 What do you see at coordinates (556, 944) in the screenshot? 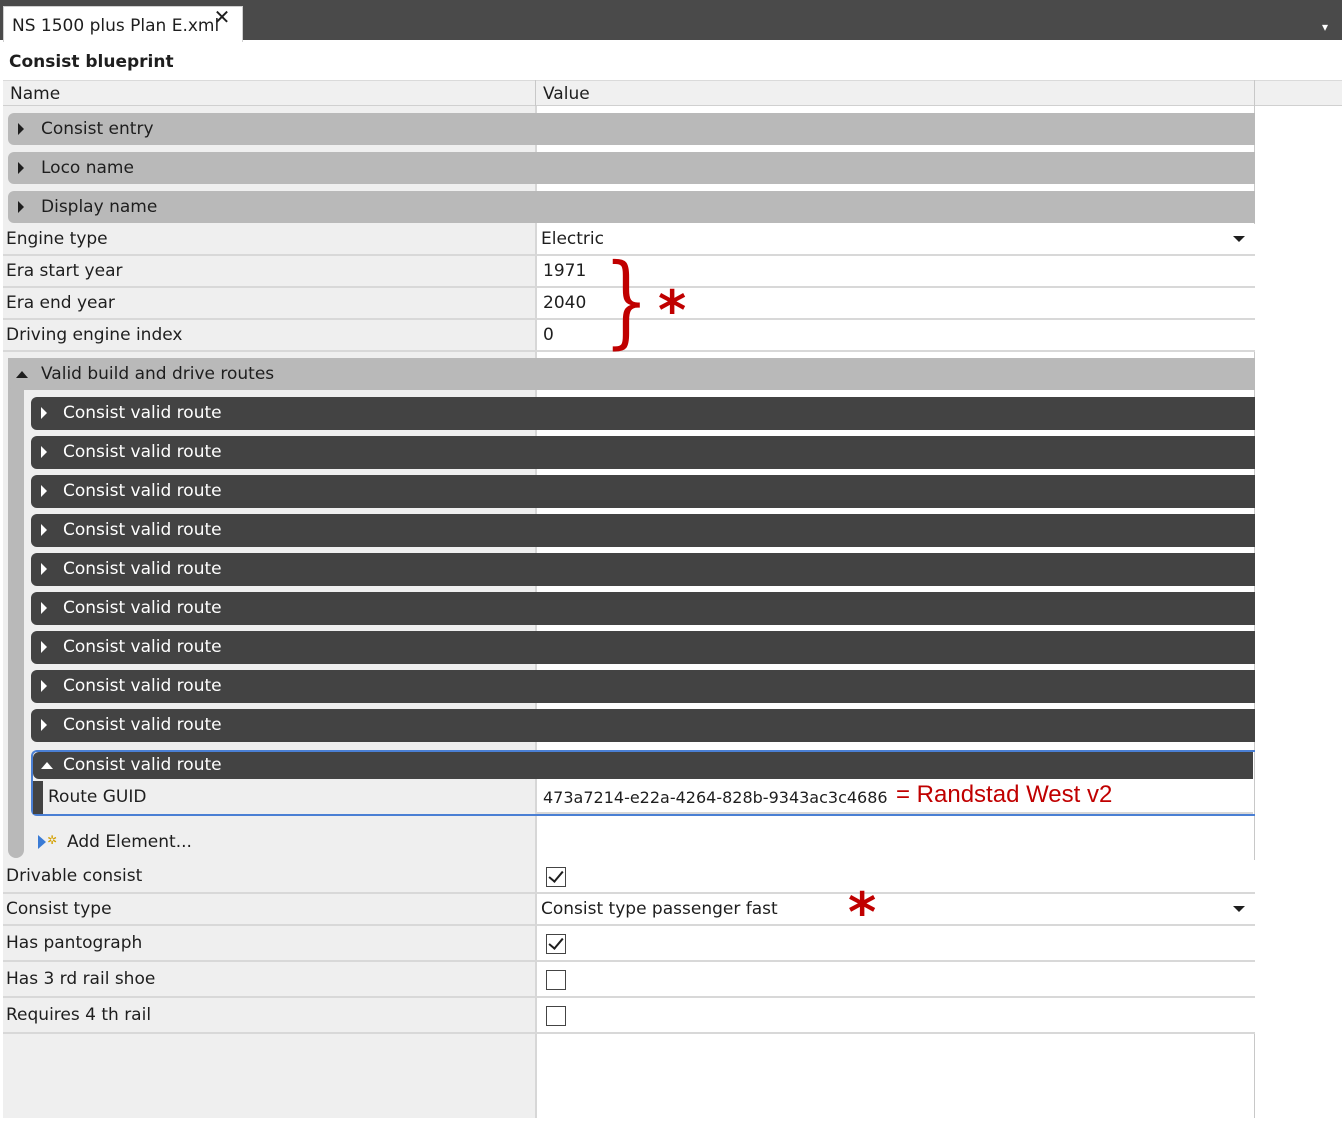
I see `has-pantograph-checkbox` at bounding box center [556, 944].